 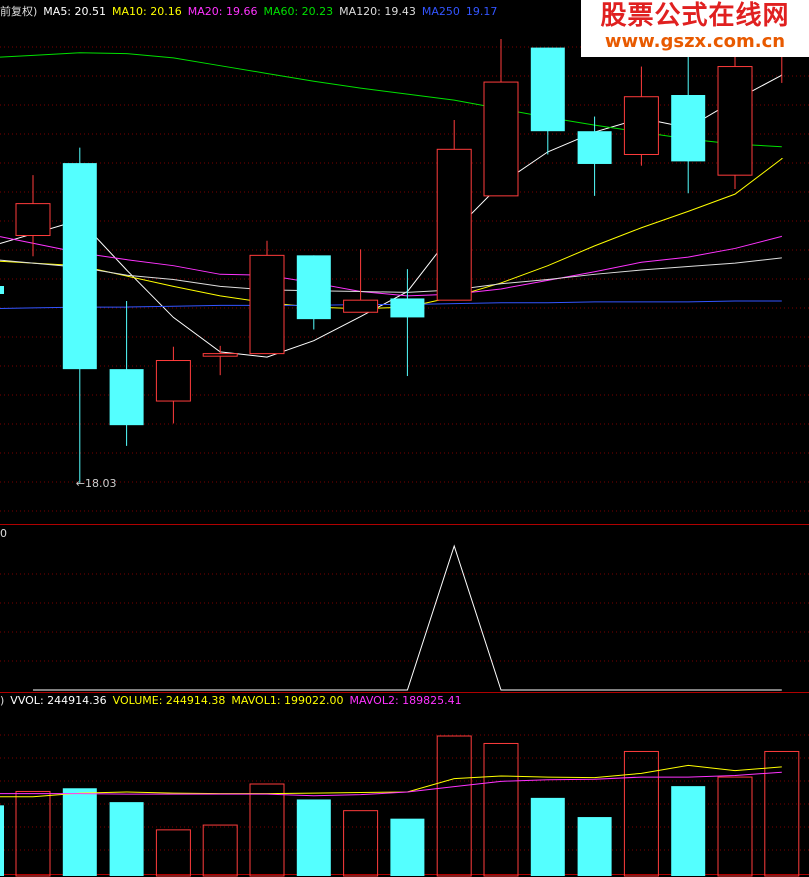 I want to click on legend-vol-paren: ), so click(x=2, y=700).